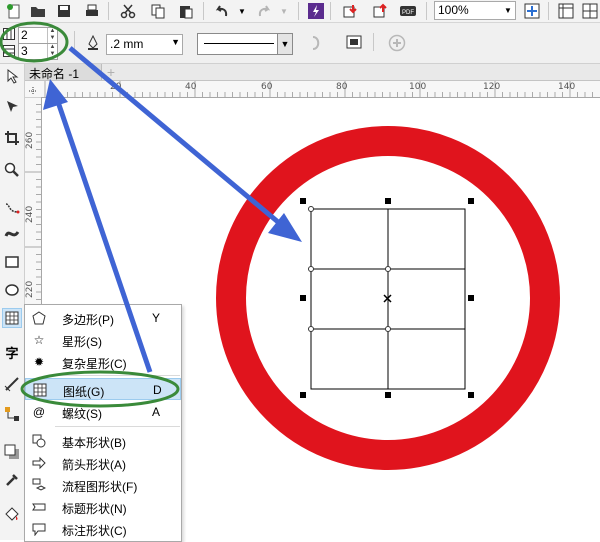 This screenshot has height=542, width=600. What do you see at coordinates (156, 318) in the screenshot?
I see `menu-item-shortcut: Y` at bounding box center [156, 318].